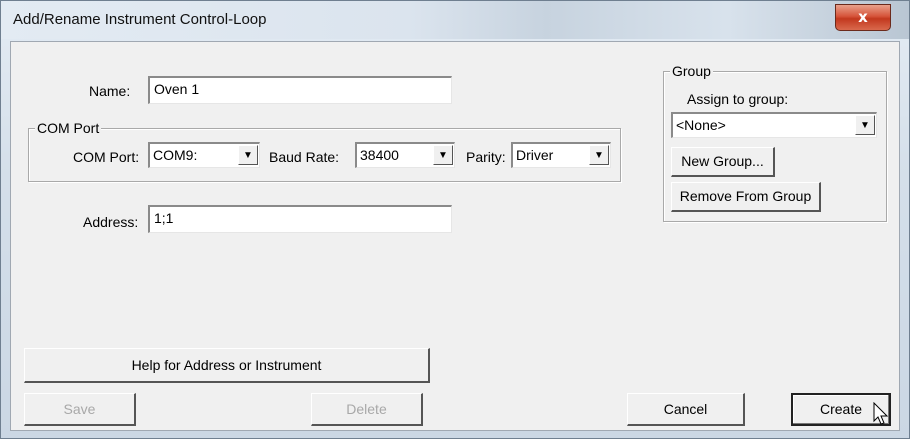  Describe the element at coordinates (701, 125) in the screenshot. I see `assign-group-value: <None>` at that location.